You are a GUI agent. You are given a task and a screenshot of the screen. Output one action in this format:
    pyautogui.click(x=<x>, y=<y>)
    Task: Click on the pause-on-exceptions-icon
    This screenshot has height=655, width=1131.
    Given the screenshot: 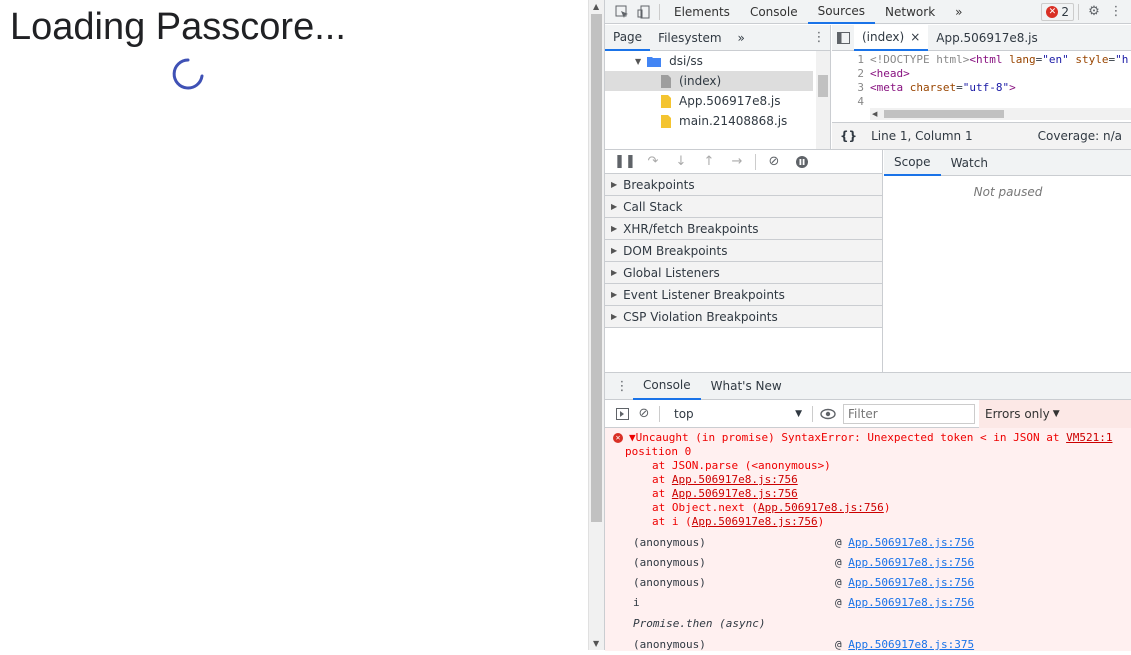 What is the action you would take?
    pyautogui.click(x=802, y=162)
    